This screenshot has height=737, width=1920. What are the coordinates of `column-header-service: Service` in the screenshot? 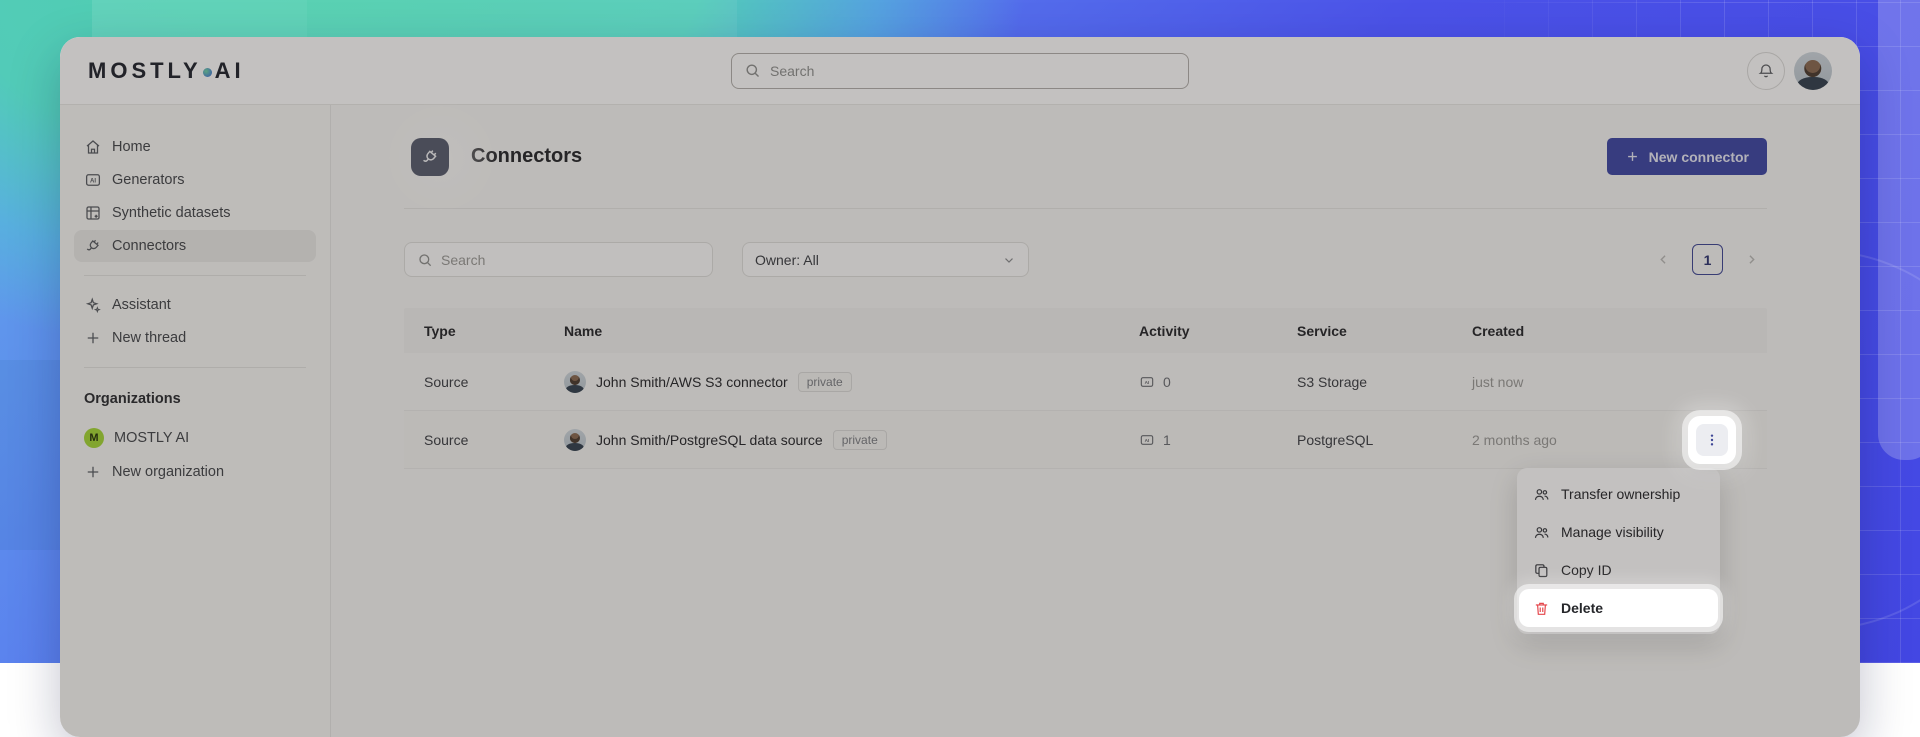 It's located at (1384, 331).